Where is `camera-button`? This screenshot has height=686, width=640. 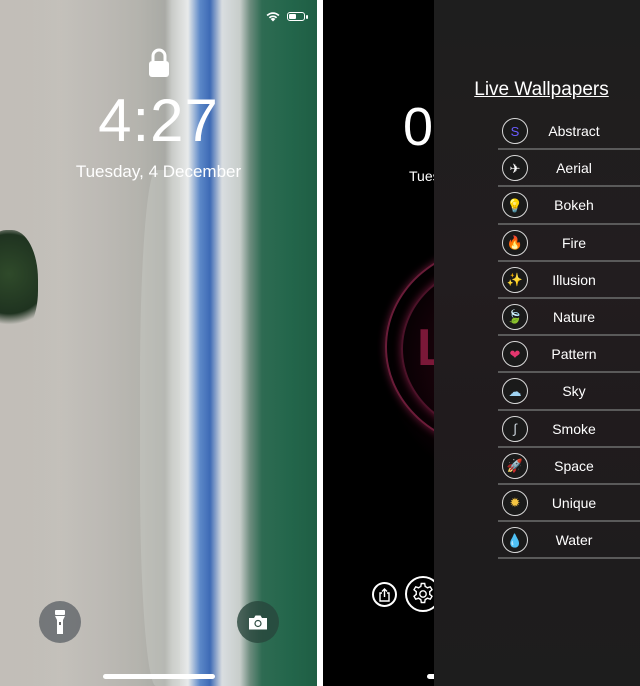
camera-button is located at coordinates (258, 622).